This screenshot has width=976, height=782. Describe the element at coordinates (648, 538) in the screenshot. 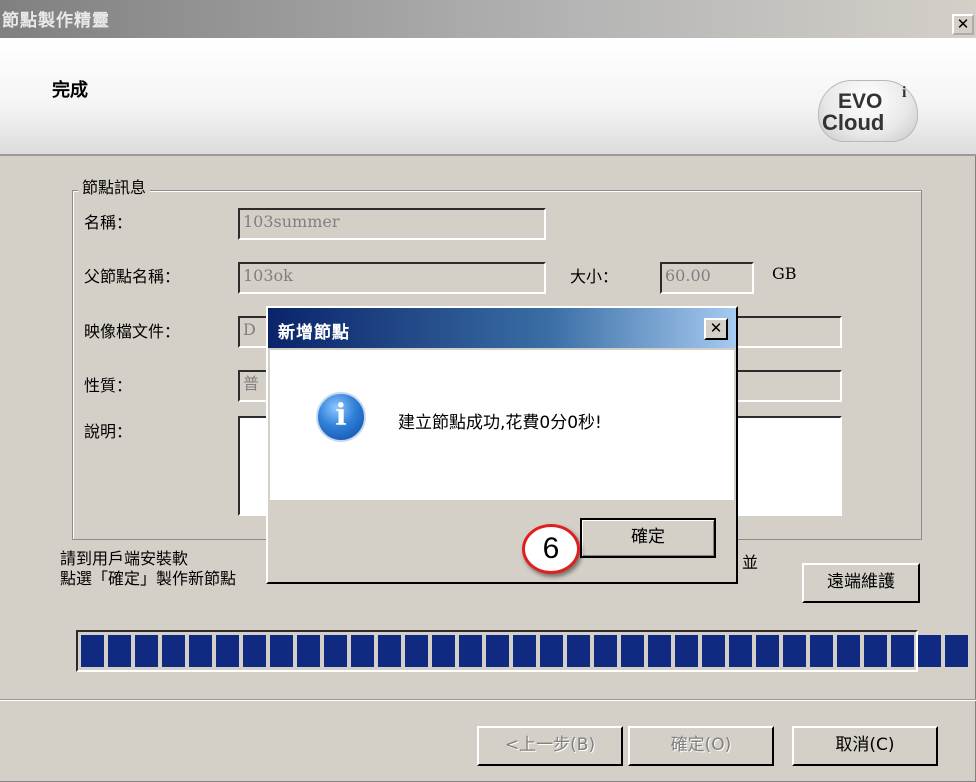

I see `dialog-ok-button: 確定` at that location.